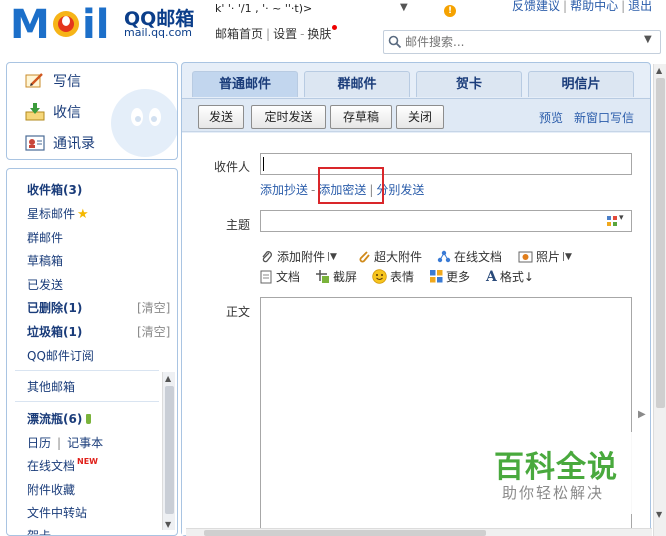 This screenshot has height=536, width=666. Describe the element at coordinates (357, 84) in the screenshot. I see `tab-group-mail: 群邮件` at that location.